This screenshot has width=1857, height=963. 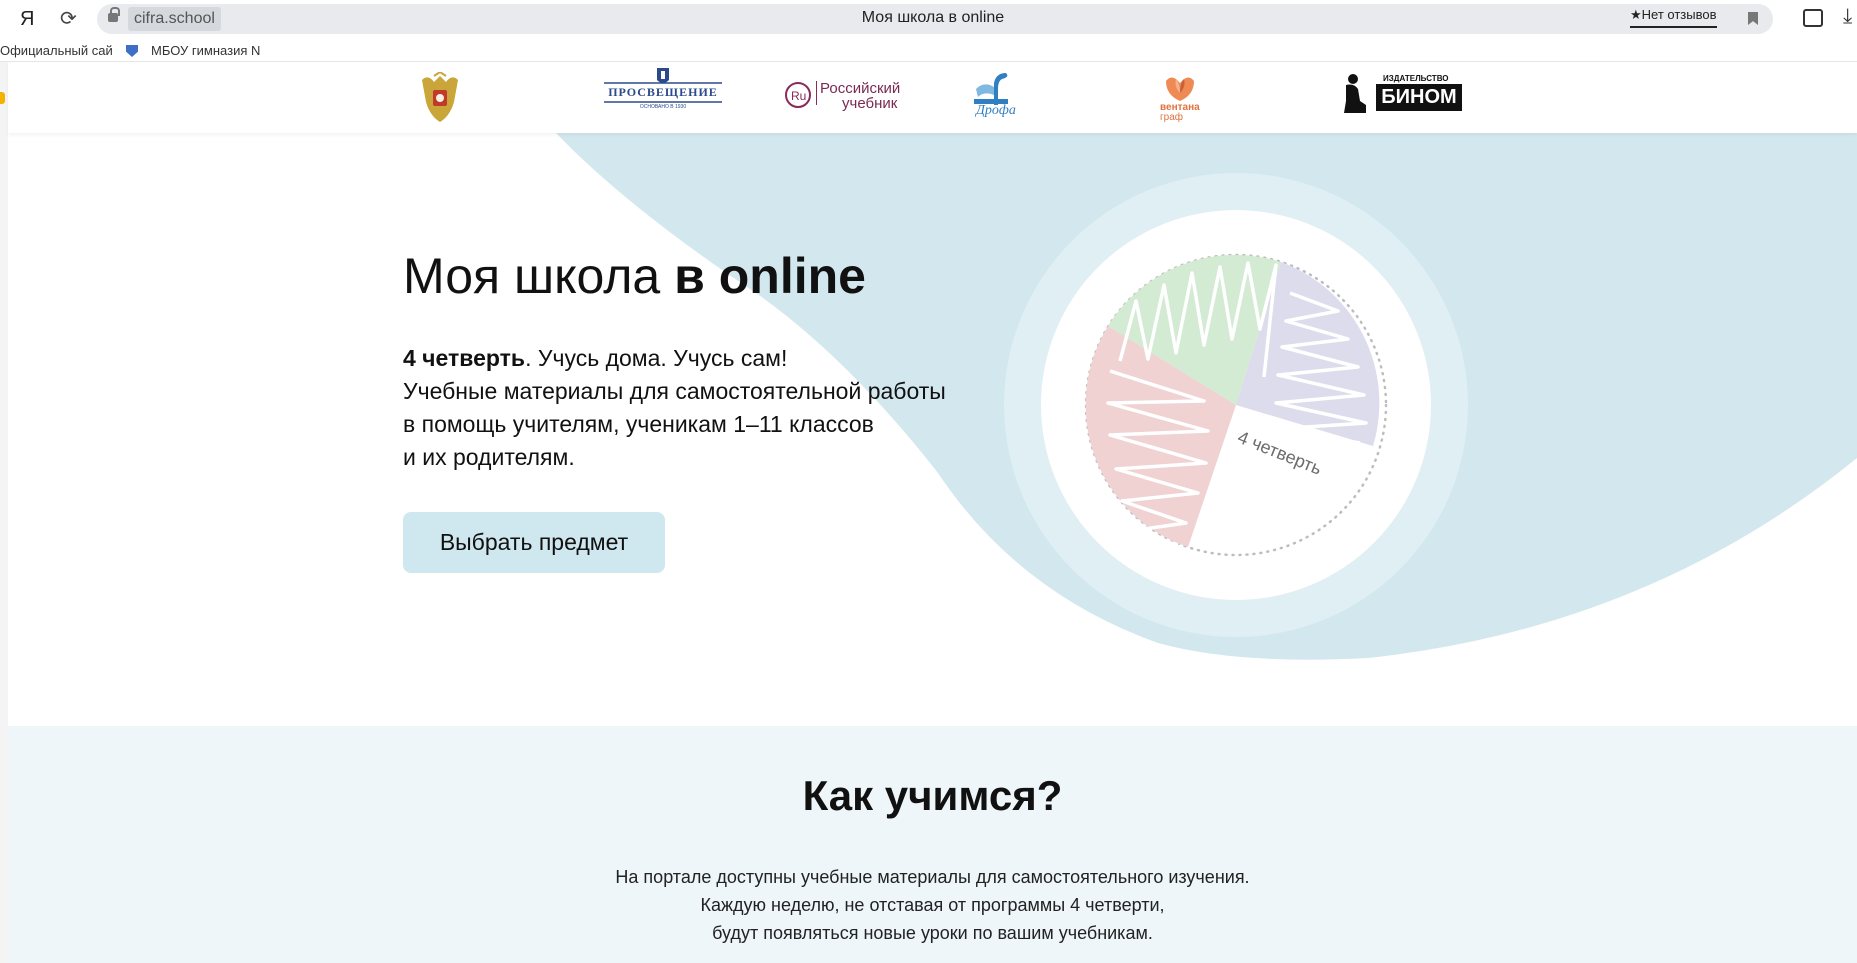 I want to click on hero-line-1: 4 четверть. Учусь дома. Учусь сам!, so click(x=674, y=358).